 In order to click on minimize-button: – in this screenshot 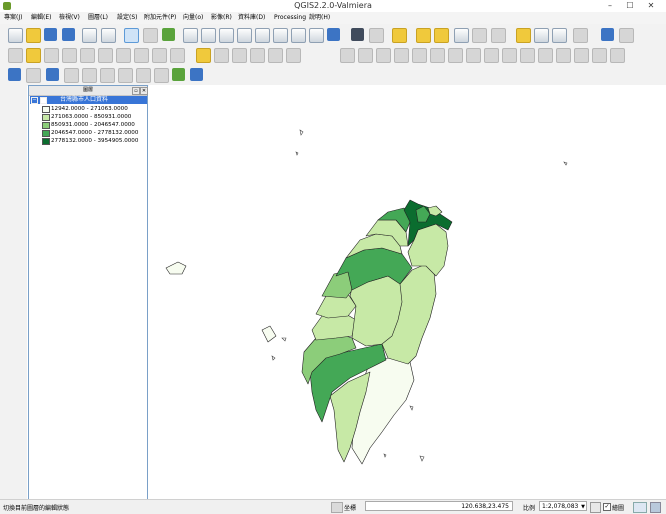, I will do `click(610, 5)`.